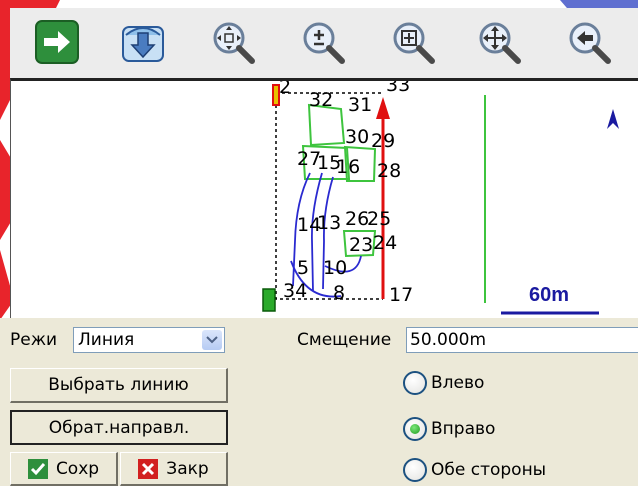 The height and width of the screenshot is (486, 638). I want to click on point-label: 17, so click(401, 295).